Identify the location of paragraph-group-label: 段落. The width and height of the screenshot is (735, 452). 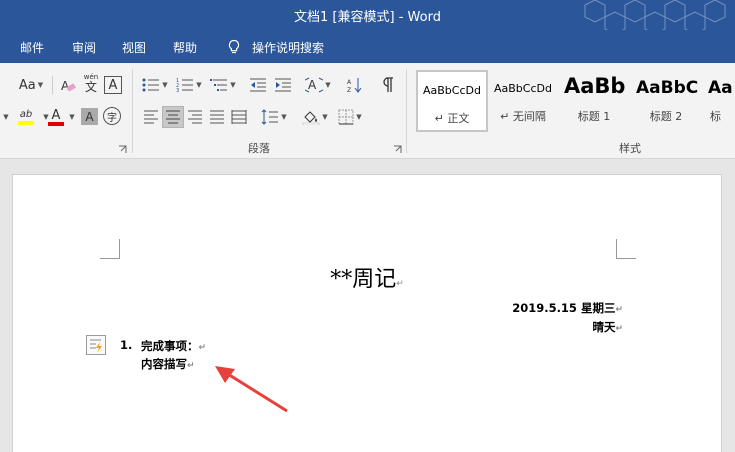
(259, 148).